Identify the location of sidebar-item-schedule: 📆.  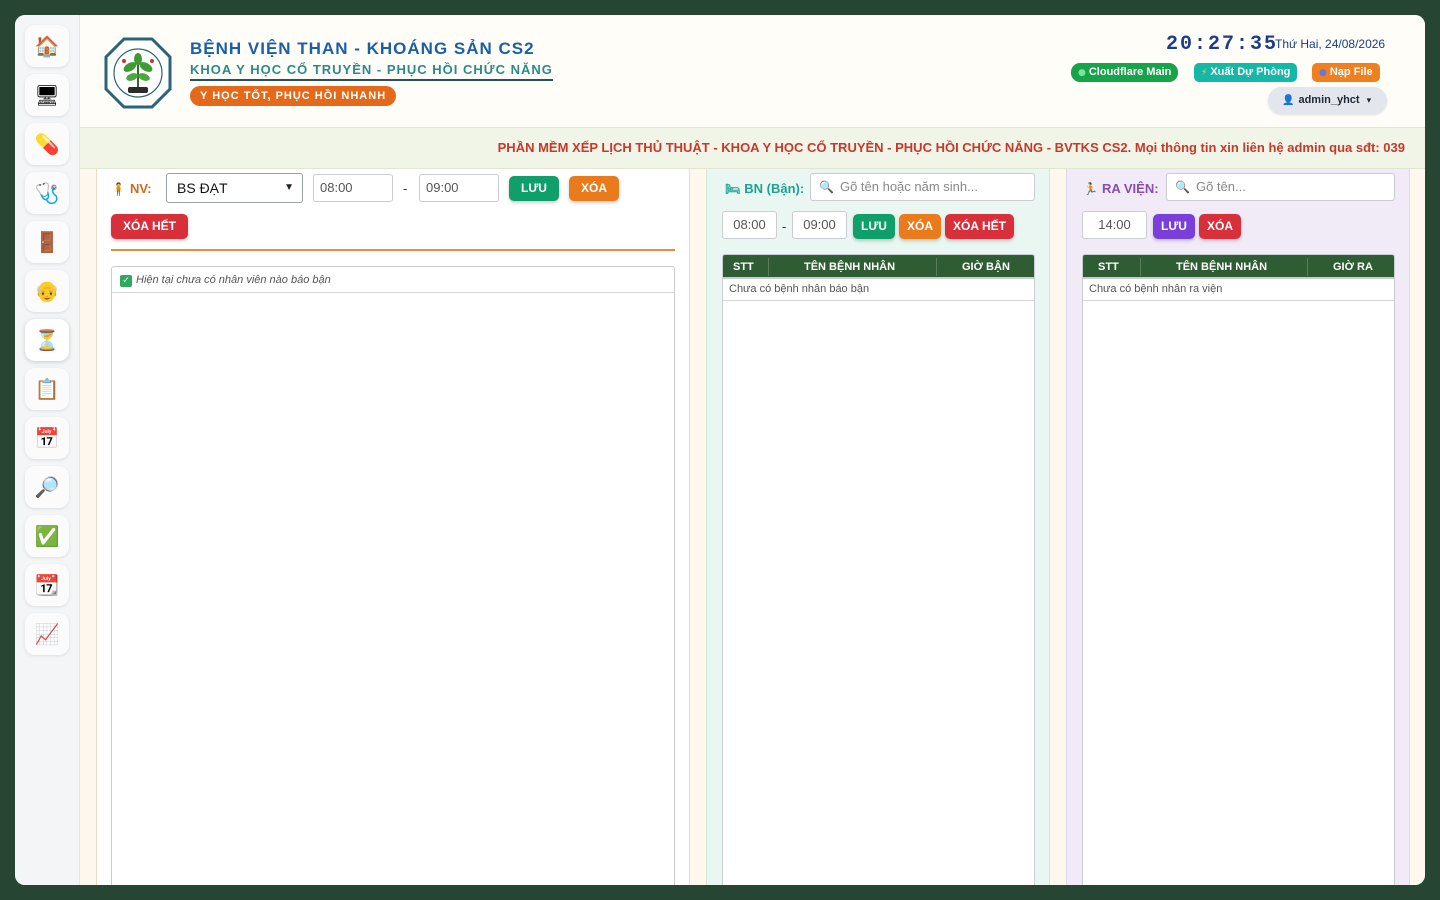
(47, 585).